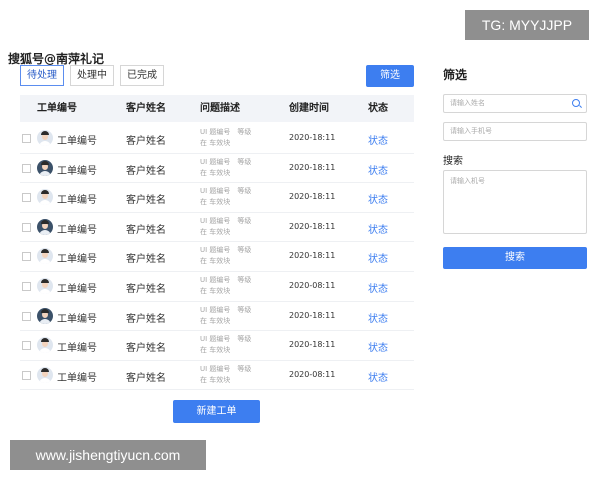  Describe the element at coordinates (220, 108) in the screenshot. I see `header-description: 问题描述` at that location.